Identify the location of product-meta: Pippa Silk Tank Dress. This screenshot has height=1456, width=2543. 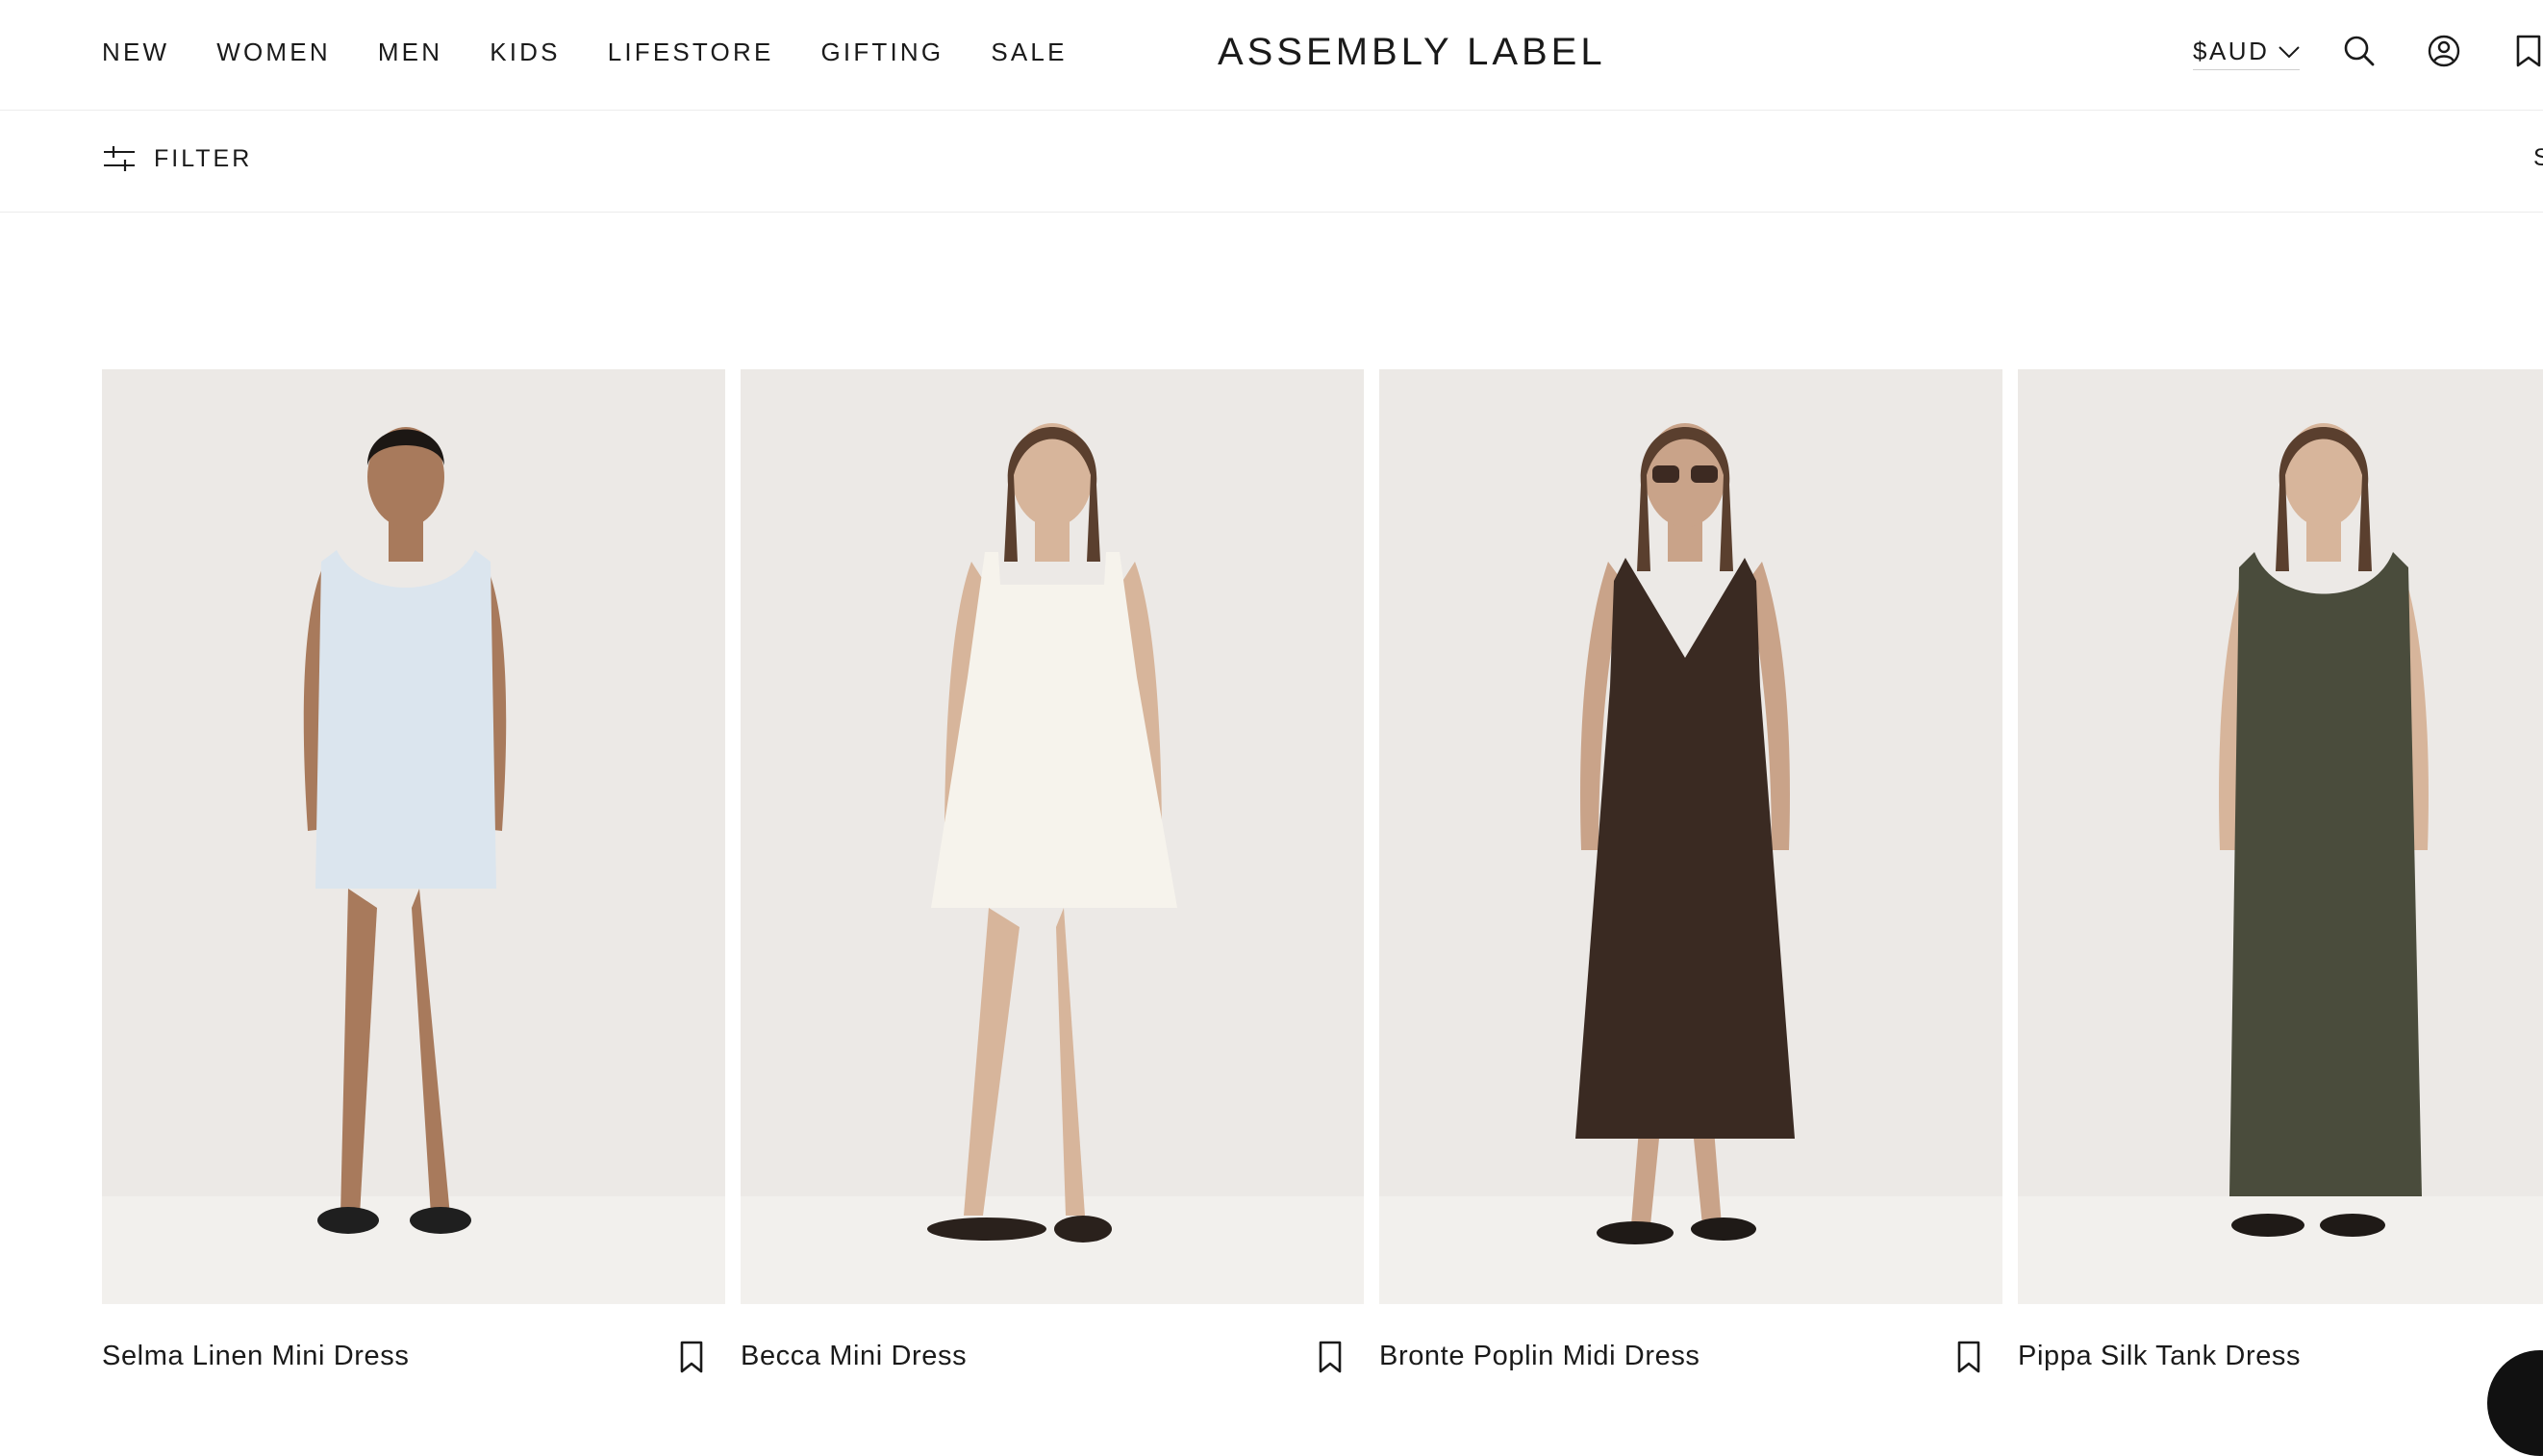
(2280, 1358).